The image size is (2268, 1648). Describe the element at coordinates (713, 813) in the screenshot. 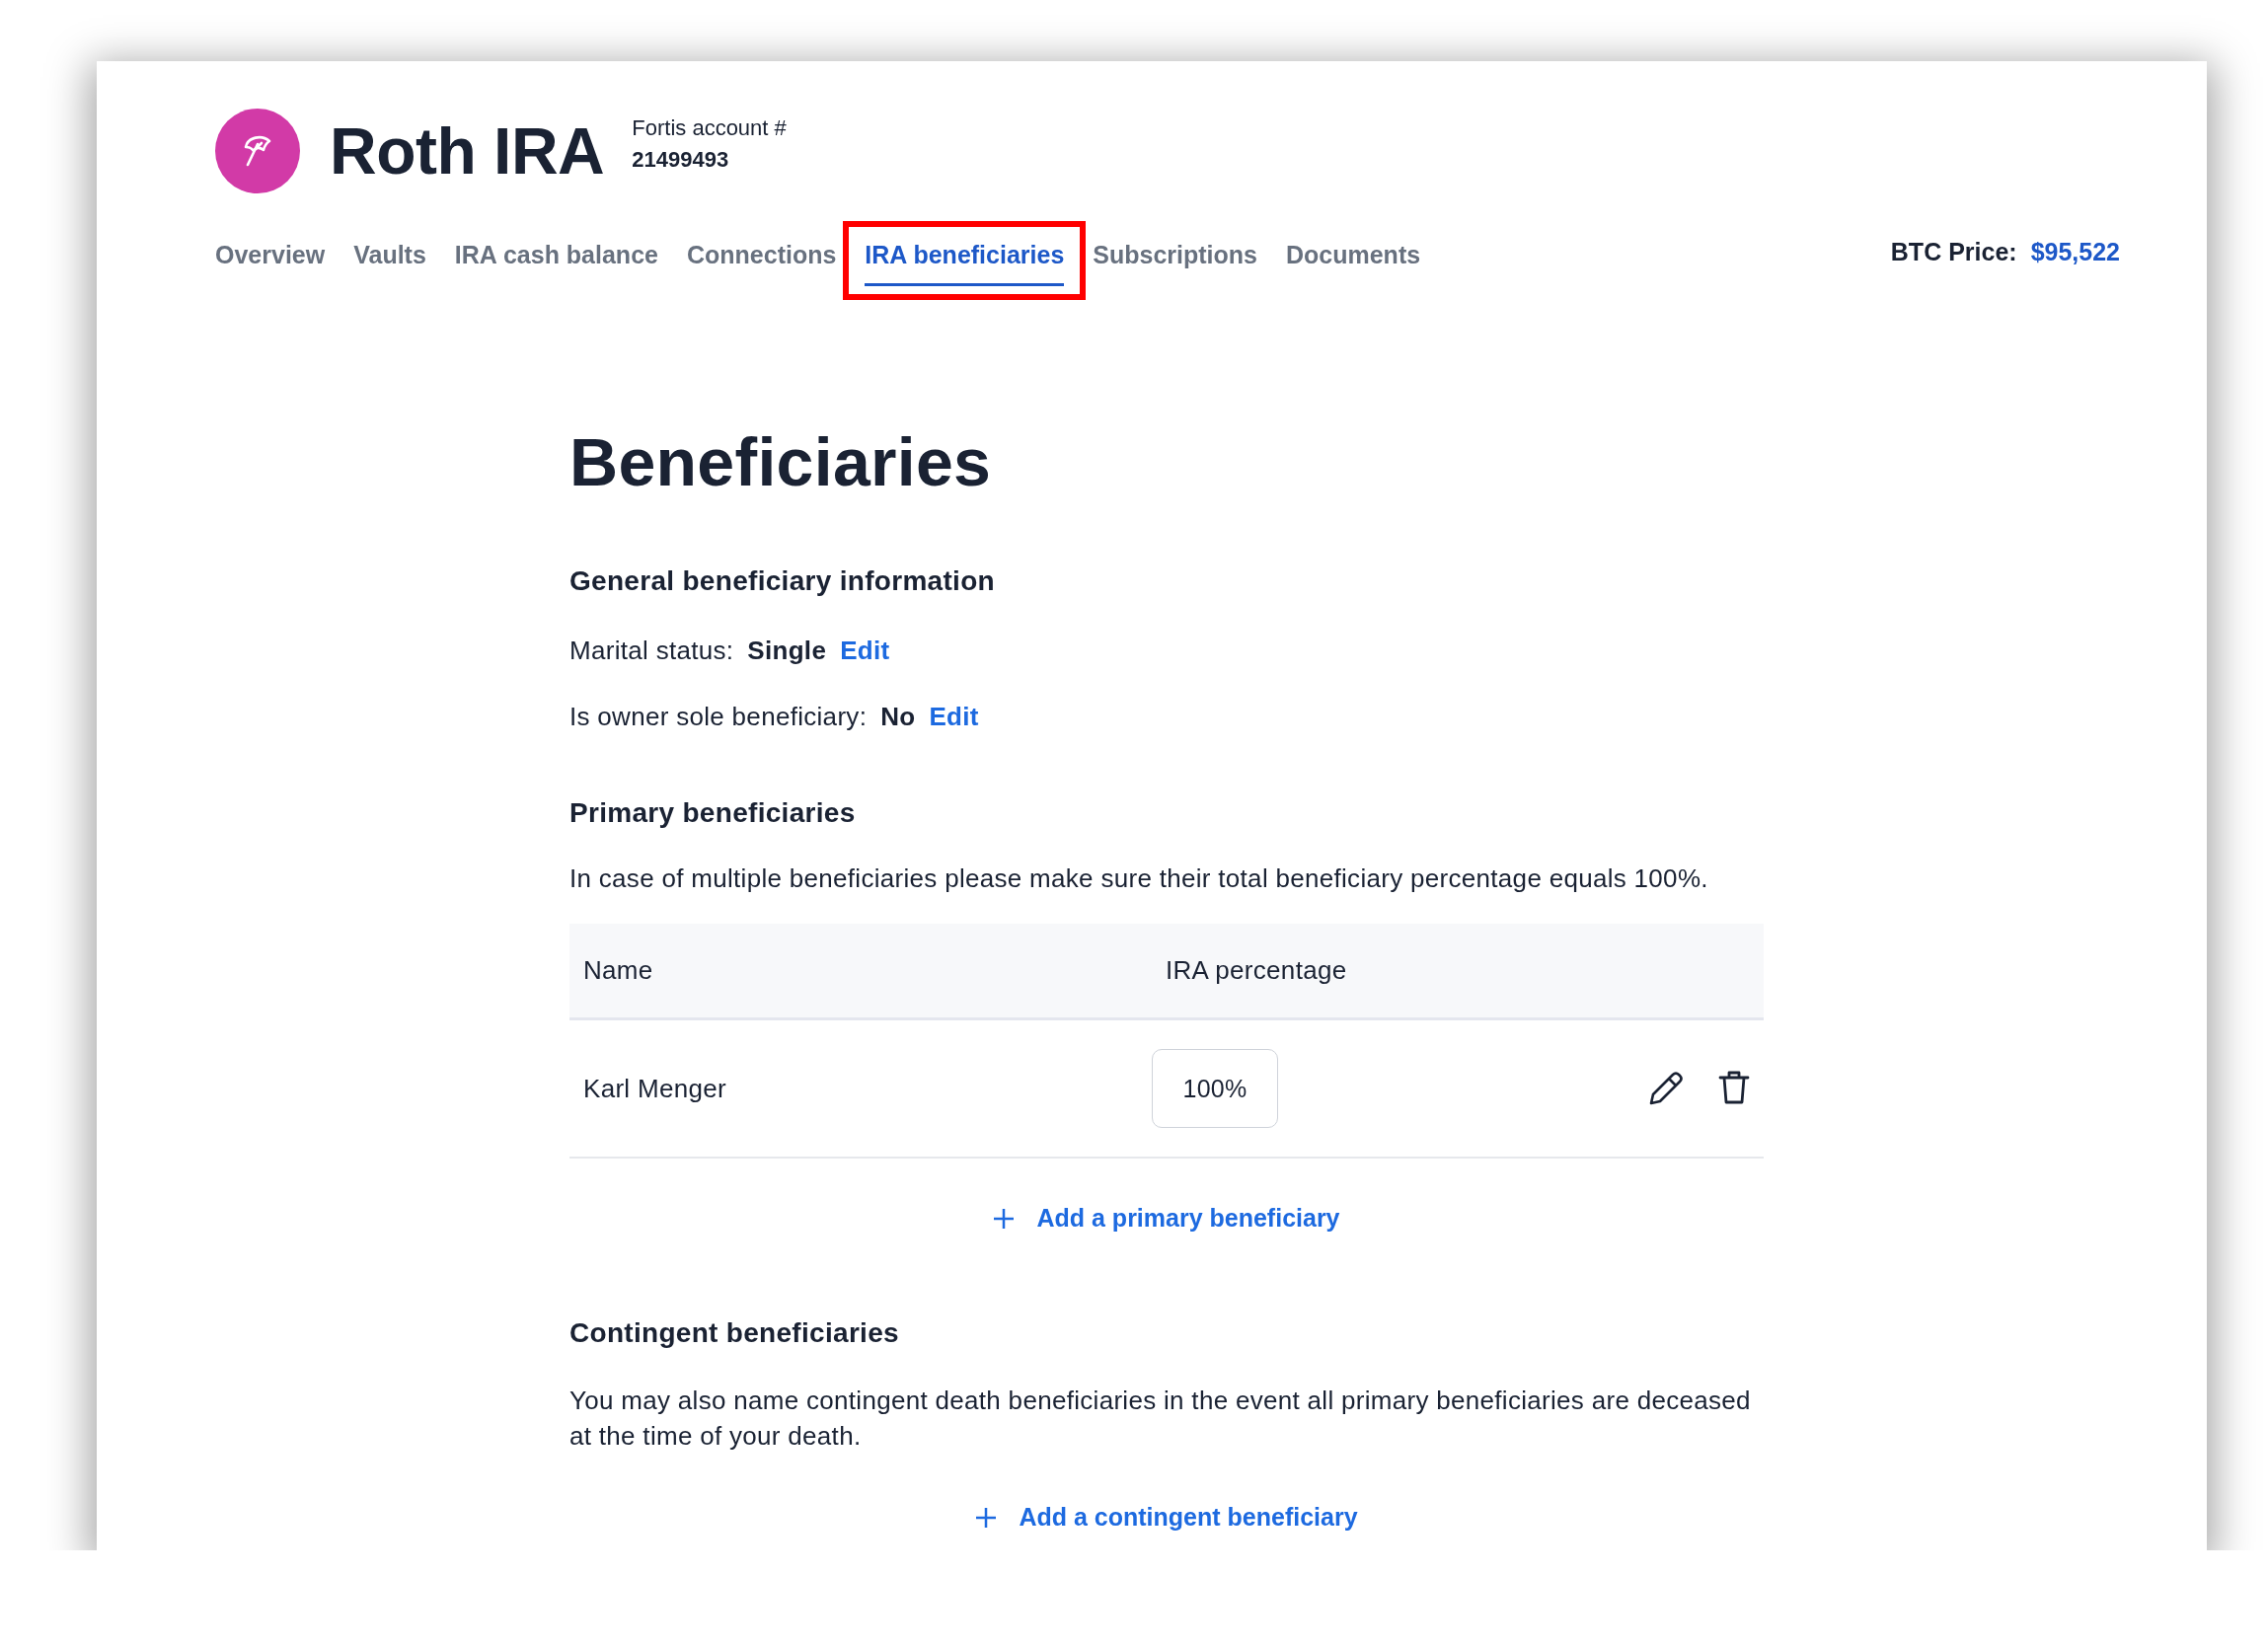

I see `section-heading: Primary beneficiaries` at that location.